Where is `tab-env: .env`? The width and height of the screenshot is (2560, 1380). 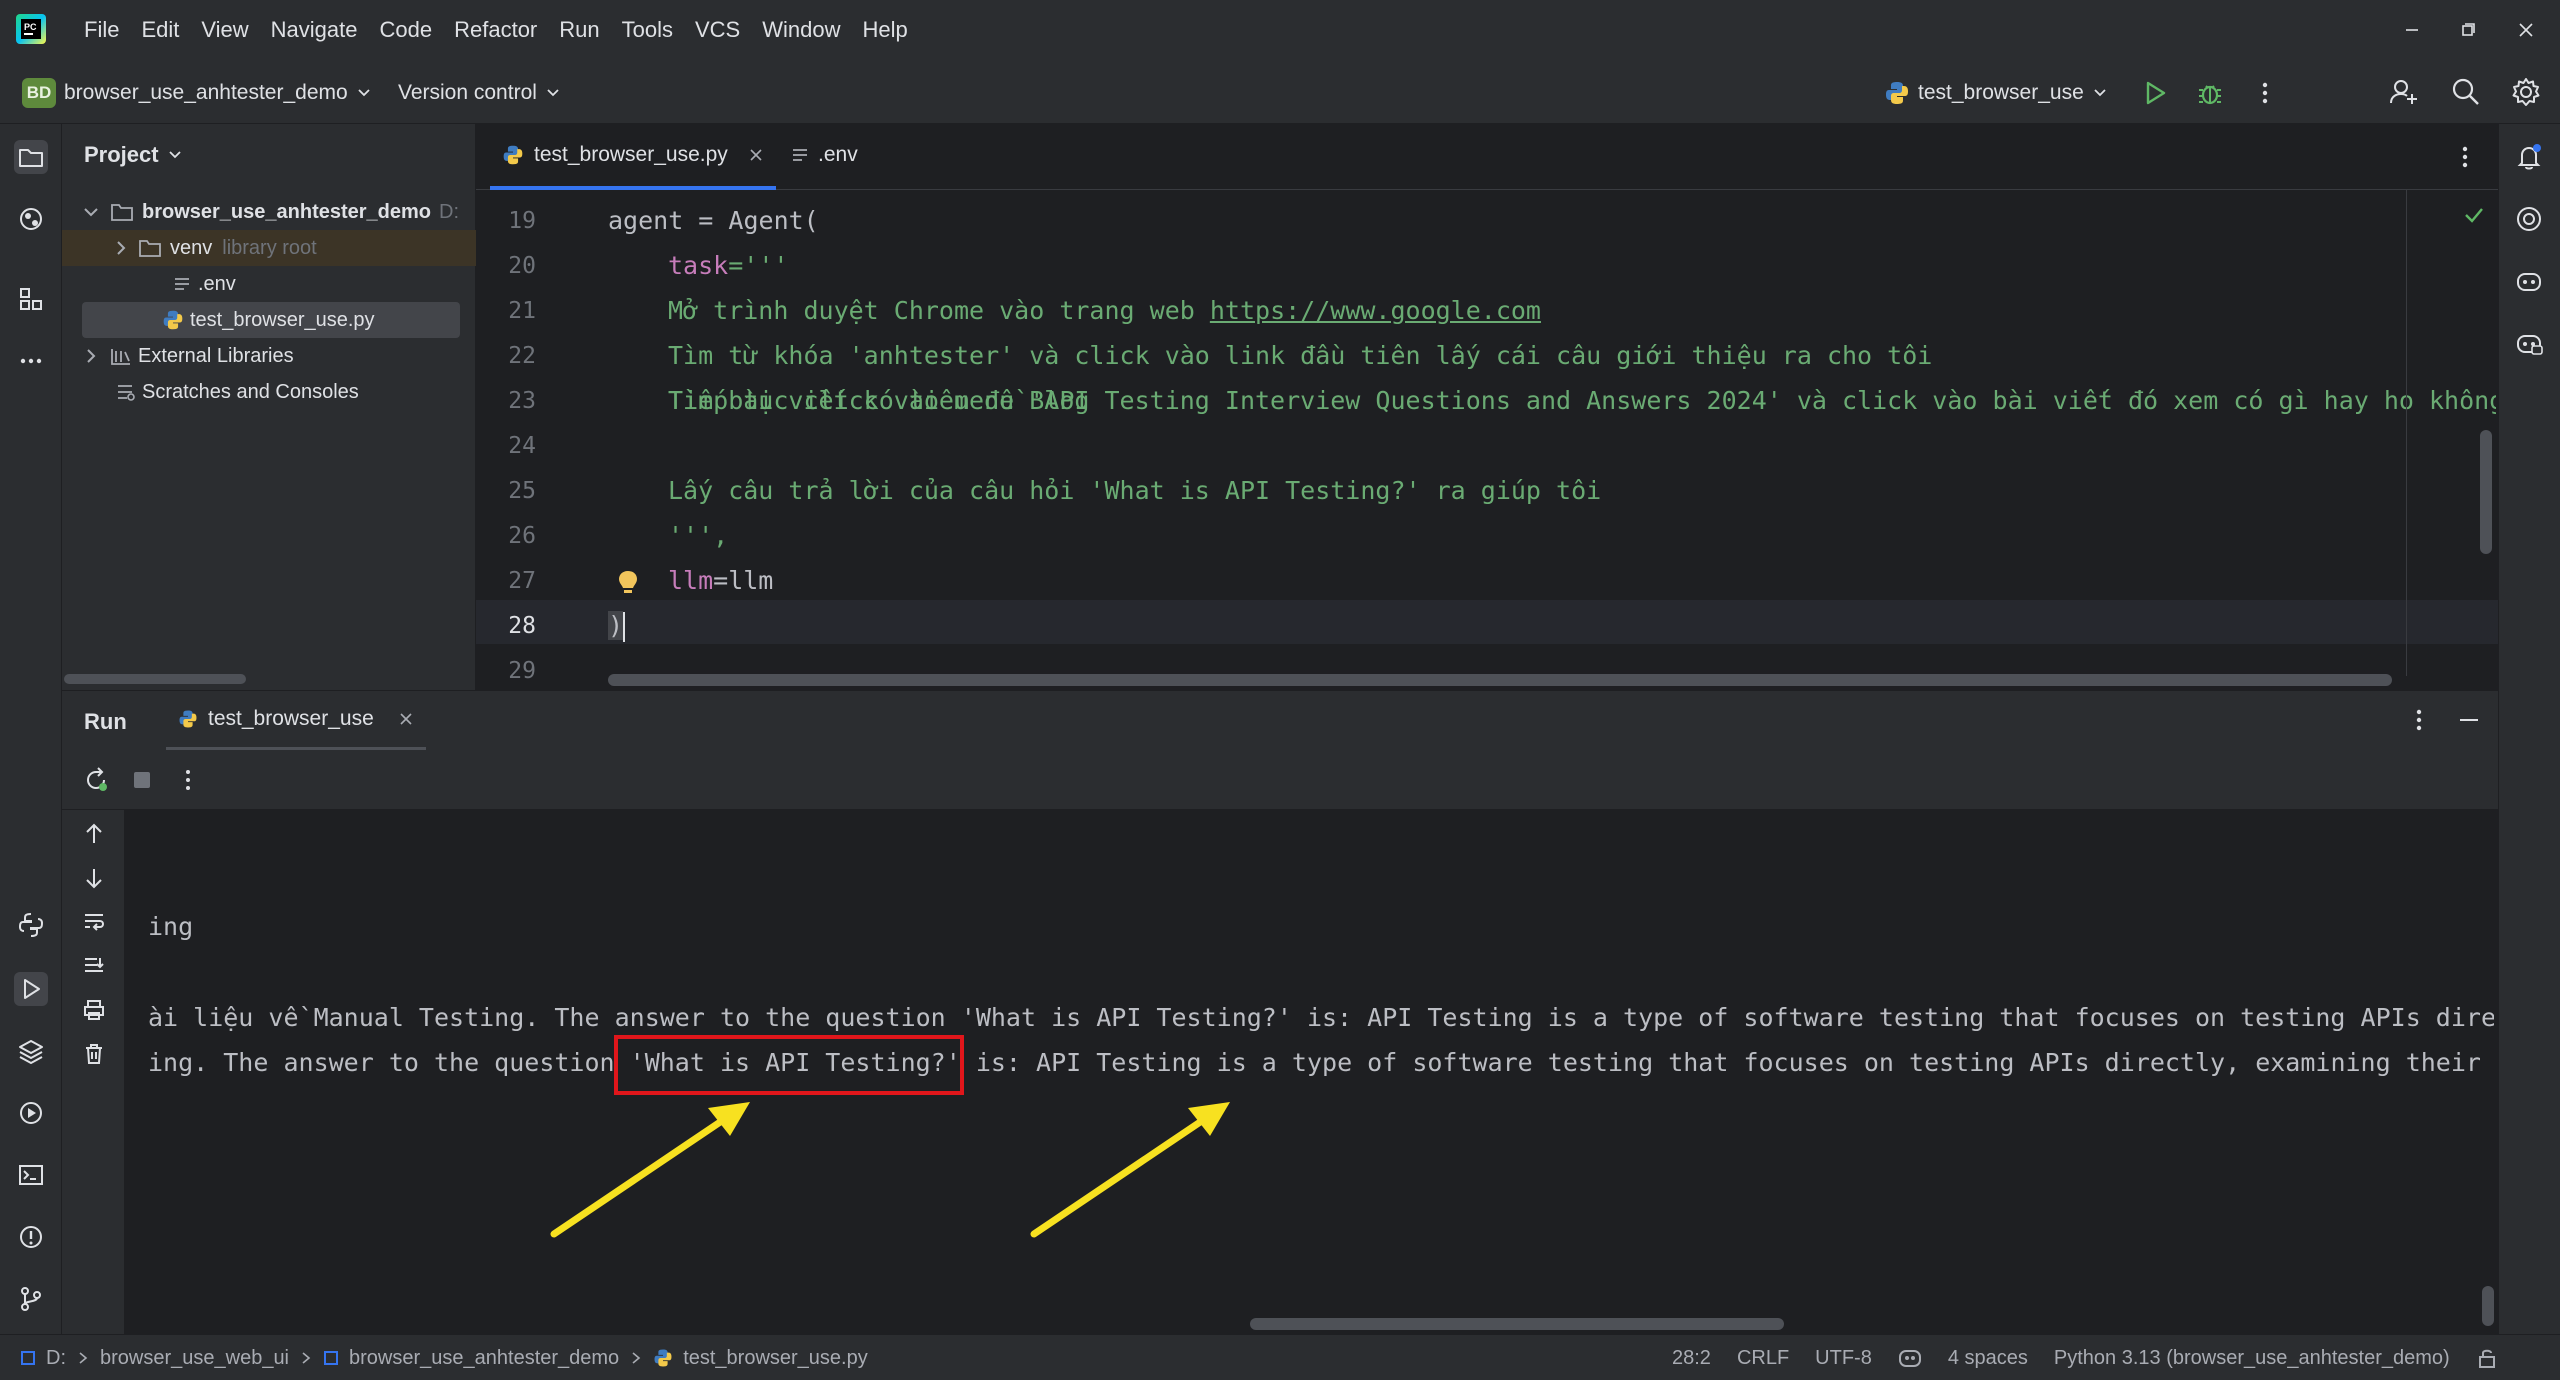 tab-env: .env is located at coordinates (824, 155).